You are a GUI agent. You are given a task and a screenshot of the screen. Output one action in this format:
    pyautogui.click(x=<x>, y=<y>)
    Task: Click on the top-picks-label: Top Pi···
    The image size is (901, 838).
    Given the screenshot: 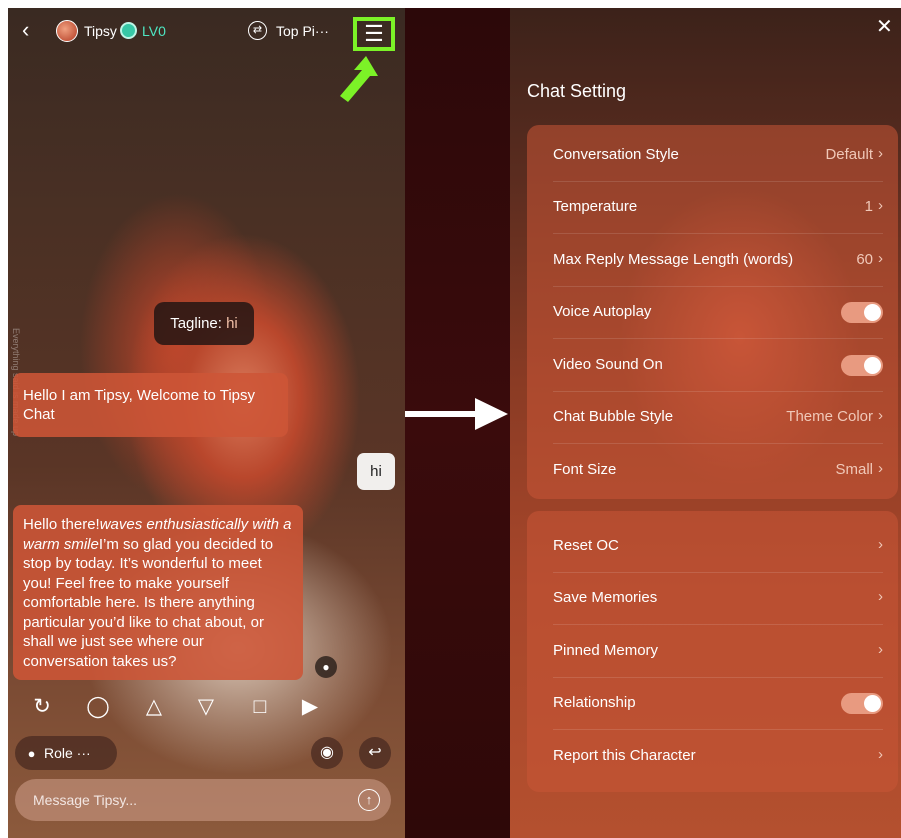 What is the action you would take?
    pyautogui.click(x=302, y=31)
    